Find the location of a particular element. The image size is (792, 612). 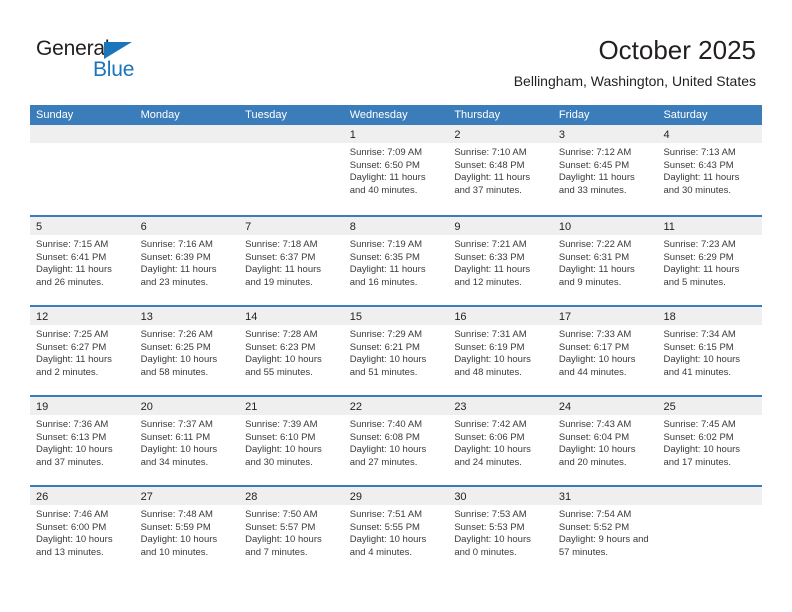

daylight-text: Daylight: 11 hours and 26 minutes. is located at coordinates (74, 276).